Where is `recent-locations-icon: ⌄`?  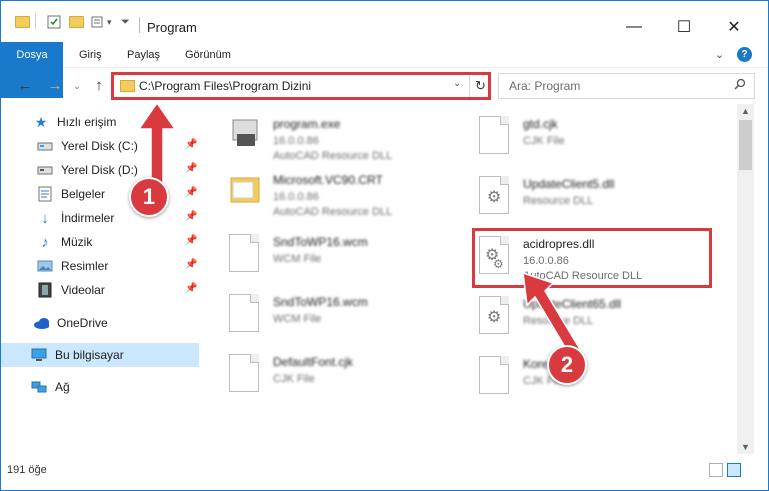 recent-locations-icon: ⌄ is located at coordinates (77, 86).